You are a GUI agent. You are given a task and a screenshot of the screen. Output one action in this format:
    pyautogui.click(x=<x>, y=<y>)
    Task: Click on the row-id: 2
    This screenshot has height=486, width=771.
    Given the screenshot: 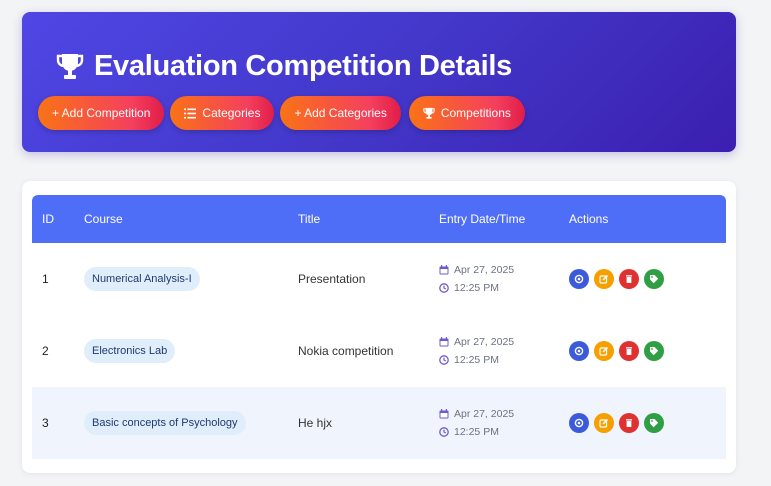 What is the action you would take?
    pyautogui.click(x=45, y=351)
    